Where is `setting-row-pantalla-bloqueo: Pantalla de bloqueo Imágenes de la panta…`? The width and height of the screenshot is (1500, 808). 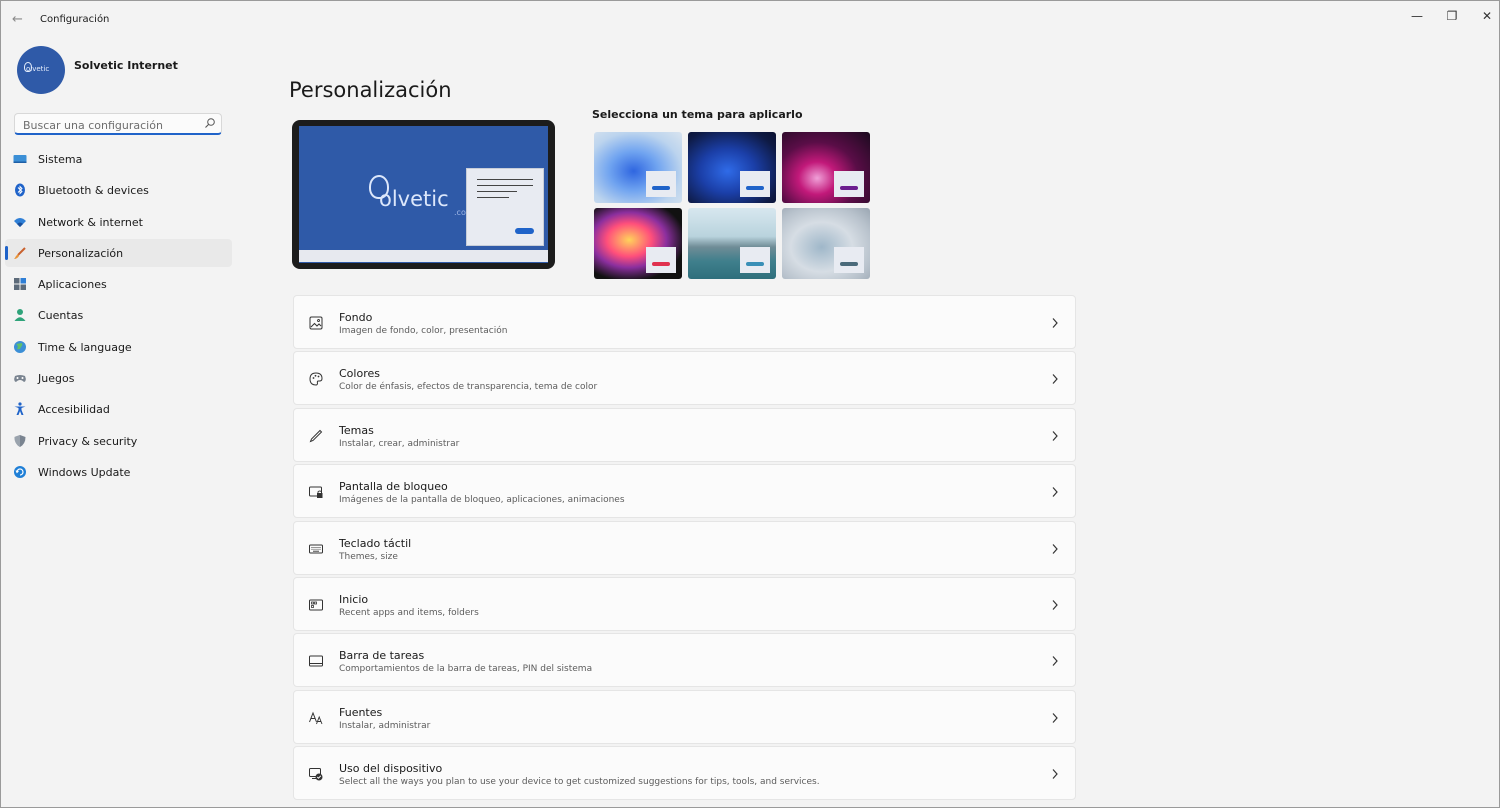 setting-row-pantalla-bloqueo: Pantalla de bloqueo Imágenes de la panta… is located at coordinates (684, 491).